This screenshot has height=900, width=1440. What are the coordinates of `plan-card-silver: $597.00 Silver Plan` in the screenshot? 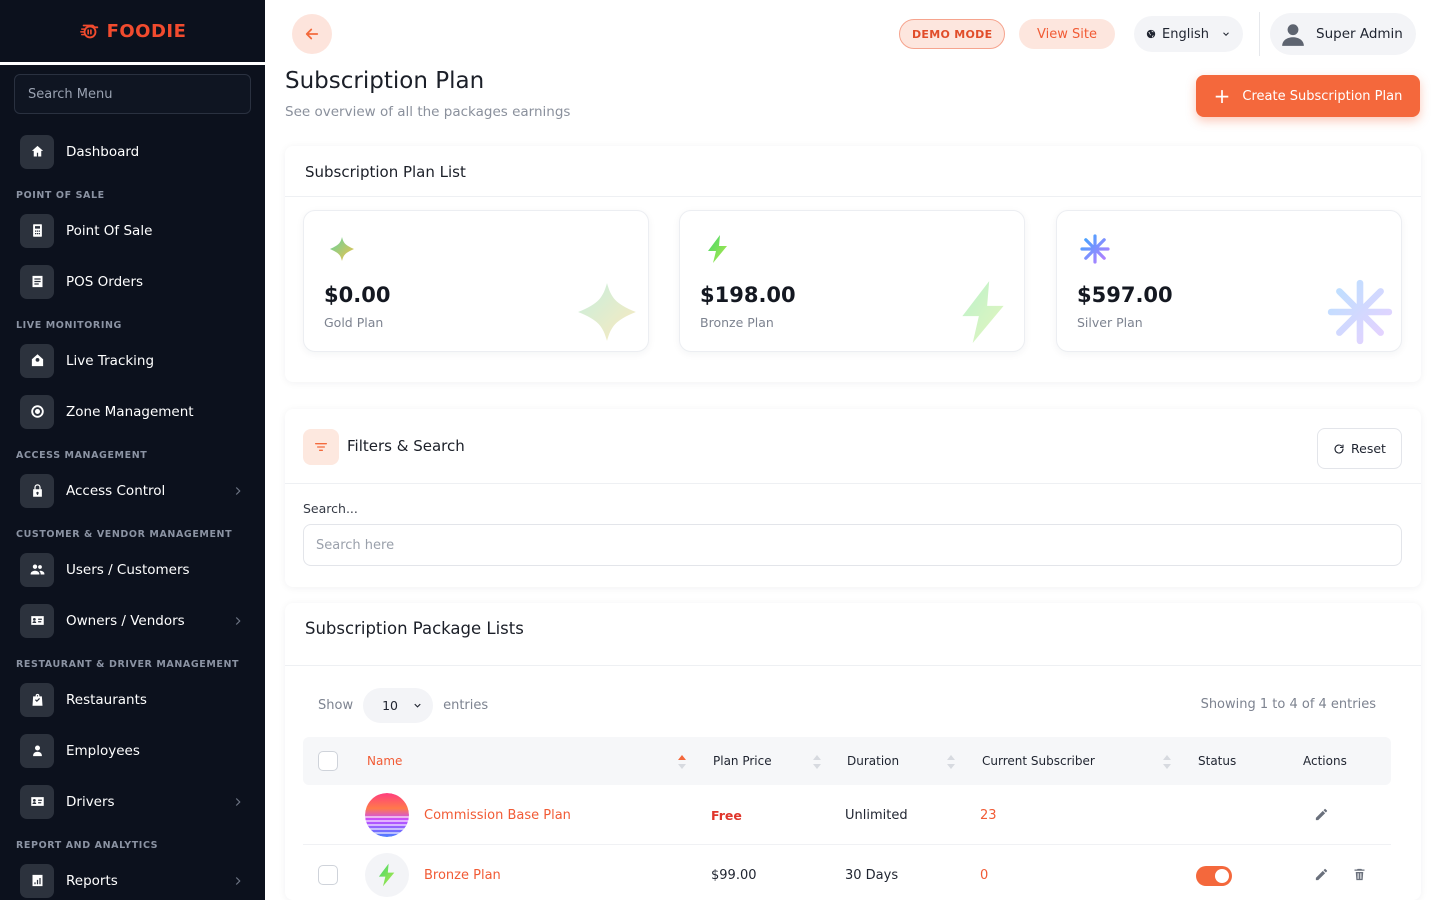 It's located at (1229, 281).